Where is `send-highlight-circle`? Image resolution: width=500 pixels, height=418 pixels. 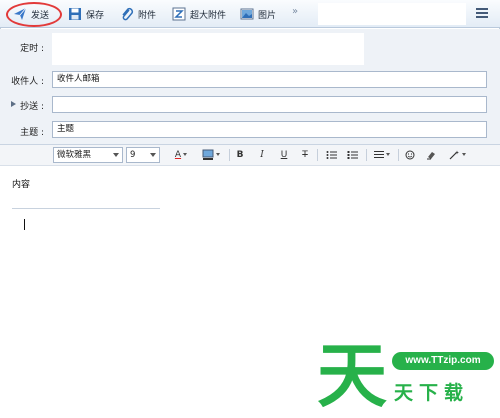 send-highlight-circle is located at coordinates (34, 14).